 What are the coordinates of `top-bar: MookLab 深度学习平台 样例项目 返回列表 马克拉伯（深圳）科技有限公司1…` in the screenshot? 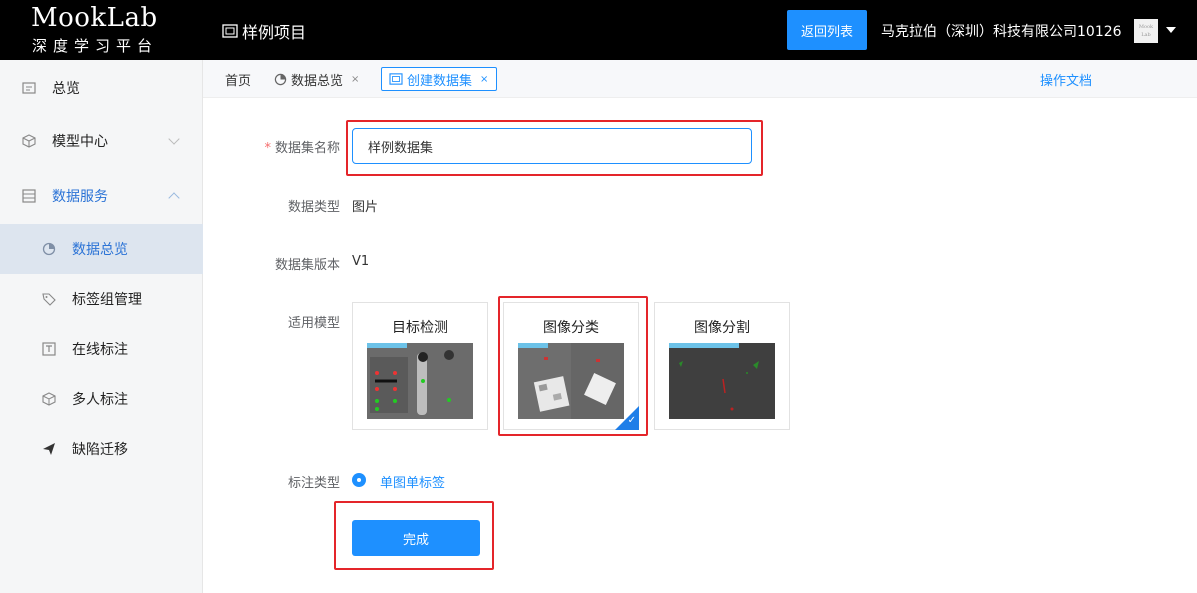 It's located at (598, 30).